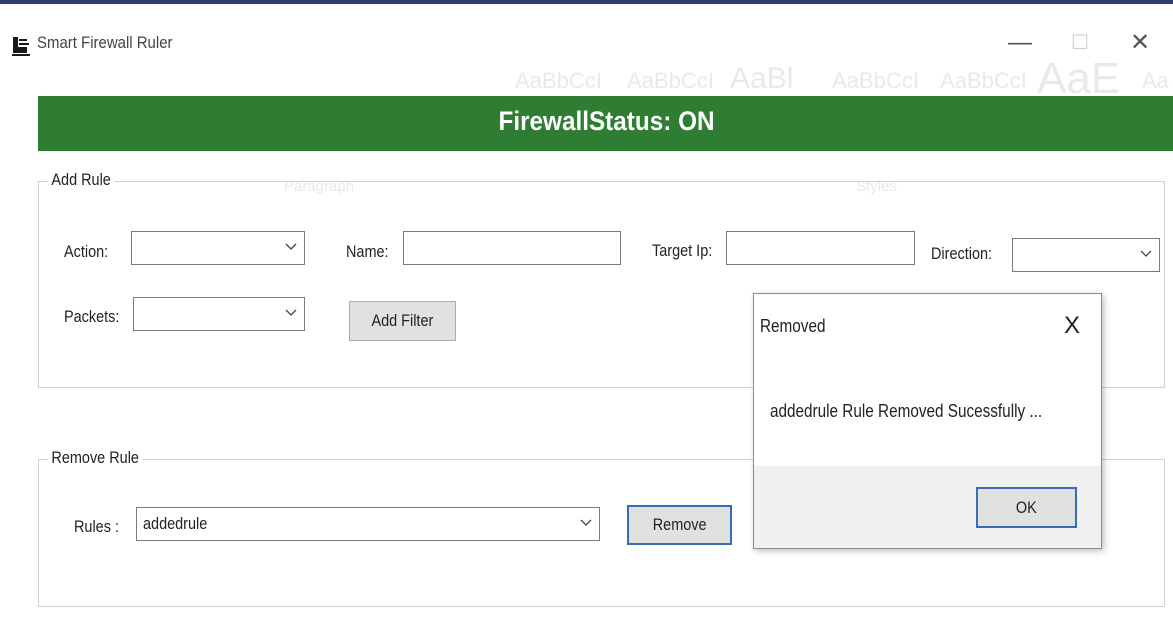 The image size is (1173, 619). I want to click on java-cup-icon, so click(21, 46).